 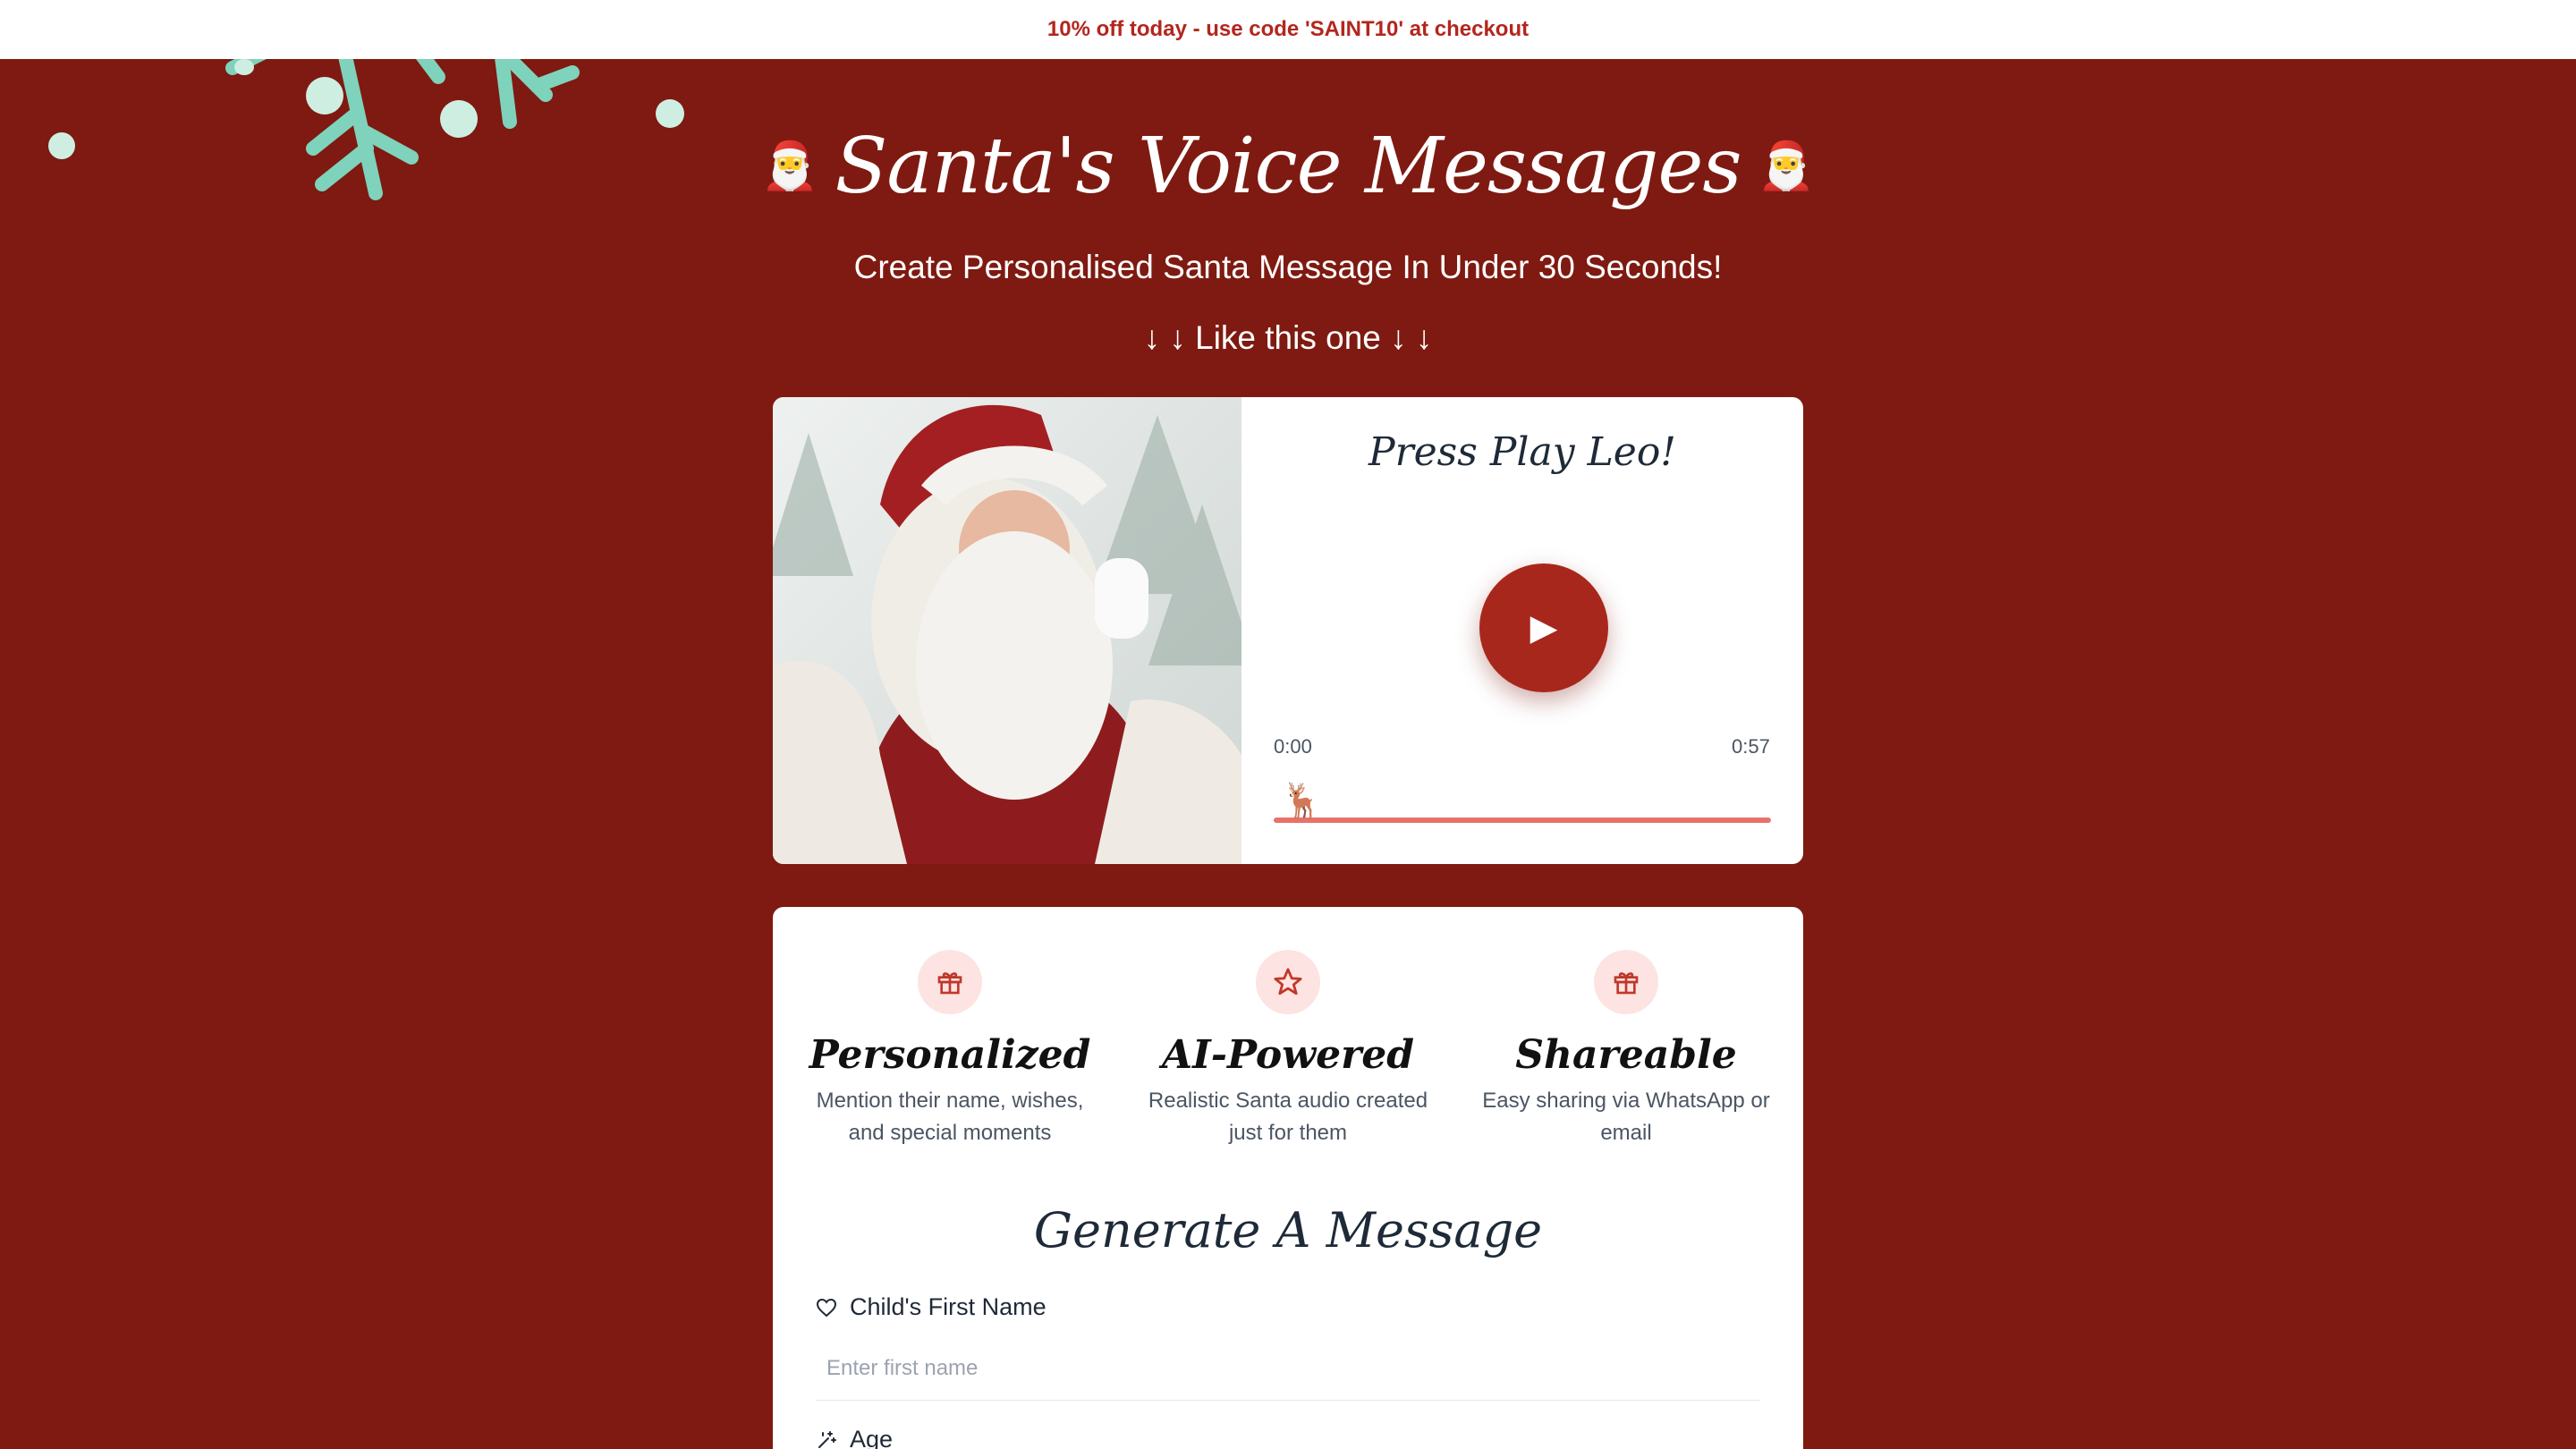 I want to click on reindeer-scrubber-icon: 🦌, so click(x=1302, y=801).